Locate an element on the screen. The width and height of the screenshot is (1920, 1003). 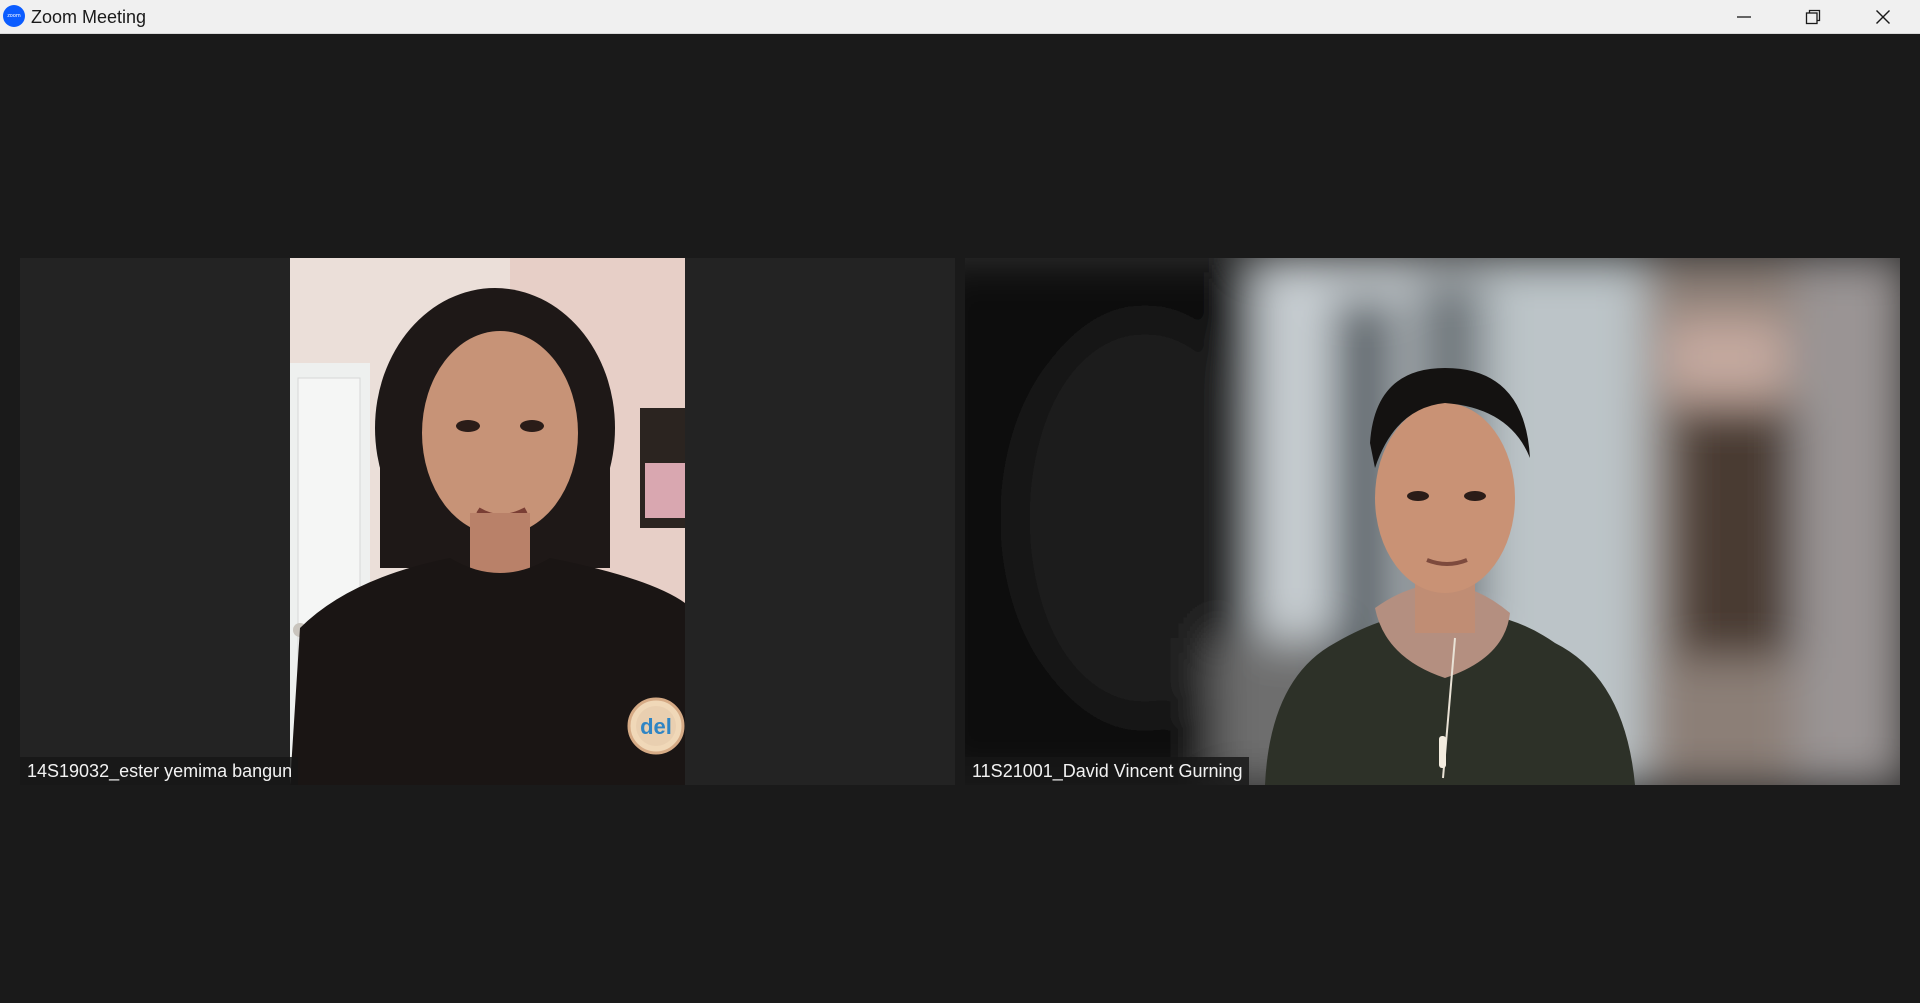
close-button is located at coordinates (1883, 17).